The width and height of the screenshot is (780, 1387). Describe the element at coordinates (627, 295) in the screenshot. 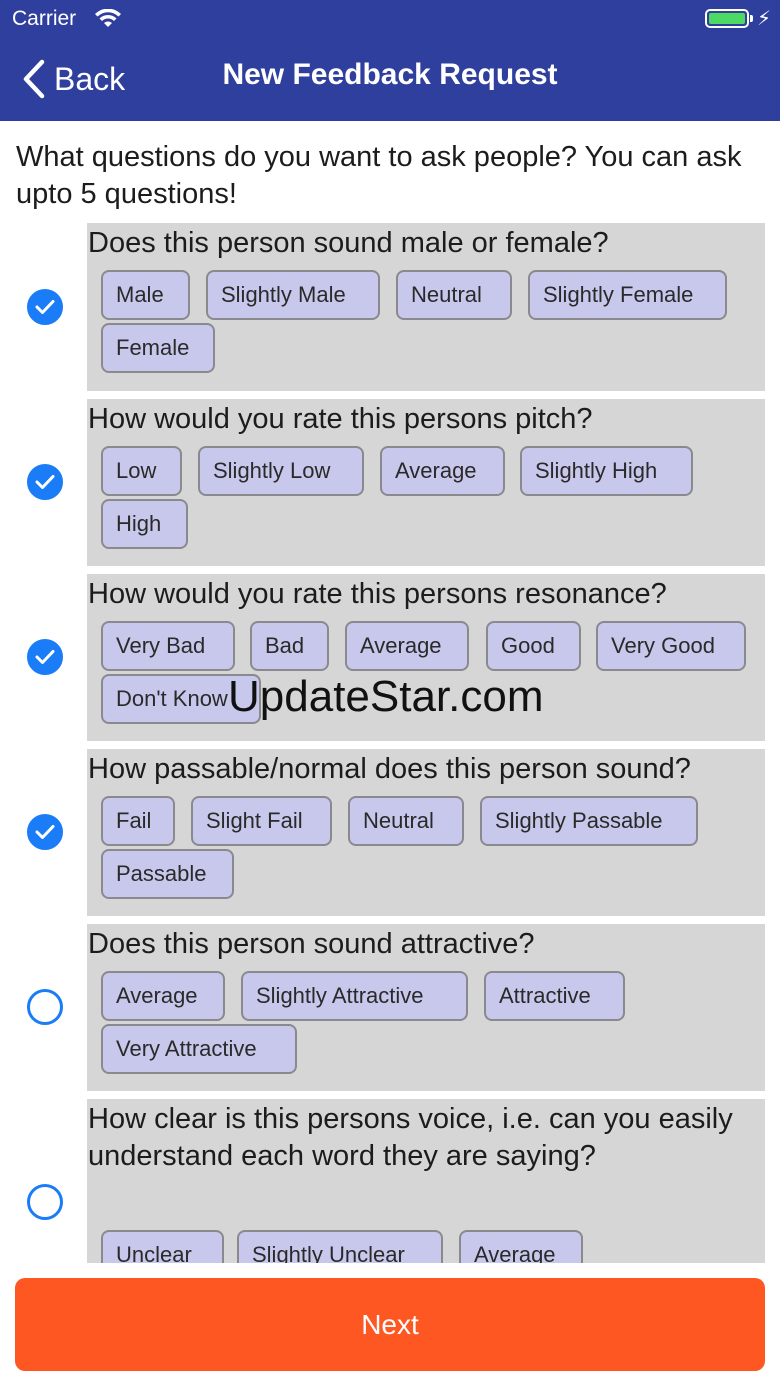

I see `answer-option-chip: Slightly Female` at that location.